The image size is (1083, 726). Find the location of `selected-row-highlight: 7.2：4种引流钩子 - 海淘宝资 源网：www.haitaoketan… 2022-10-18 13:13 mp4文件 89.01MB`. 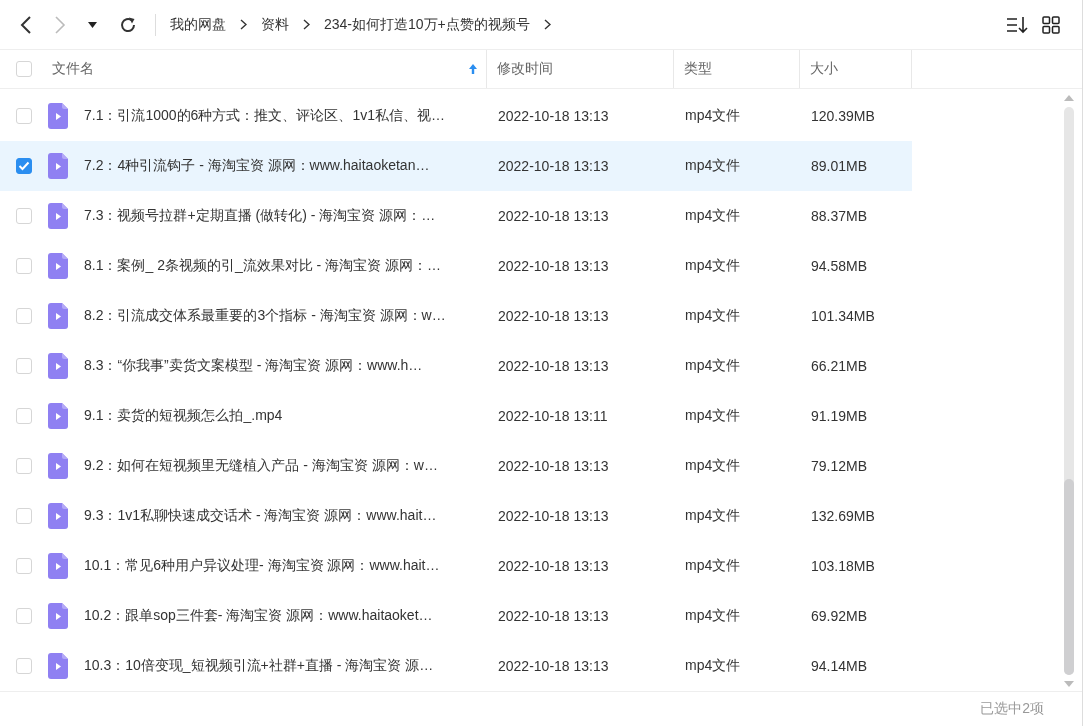

selected-row-highlight: 7.2：4种引流钩子 - 海淘宝资 源网：www.haitaoketan… 2022-10-18 13:13 mp4文件 89.01MB is located at coordinates (456, 166).